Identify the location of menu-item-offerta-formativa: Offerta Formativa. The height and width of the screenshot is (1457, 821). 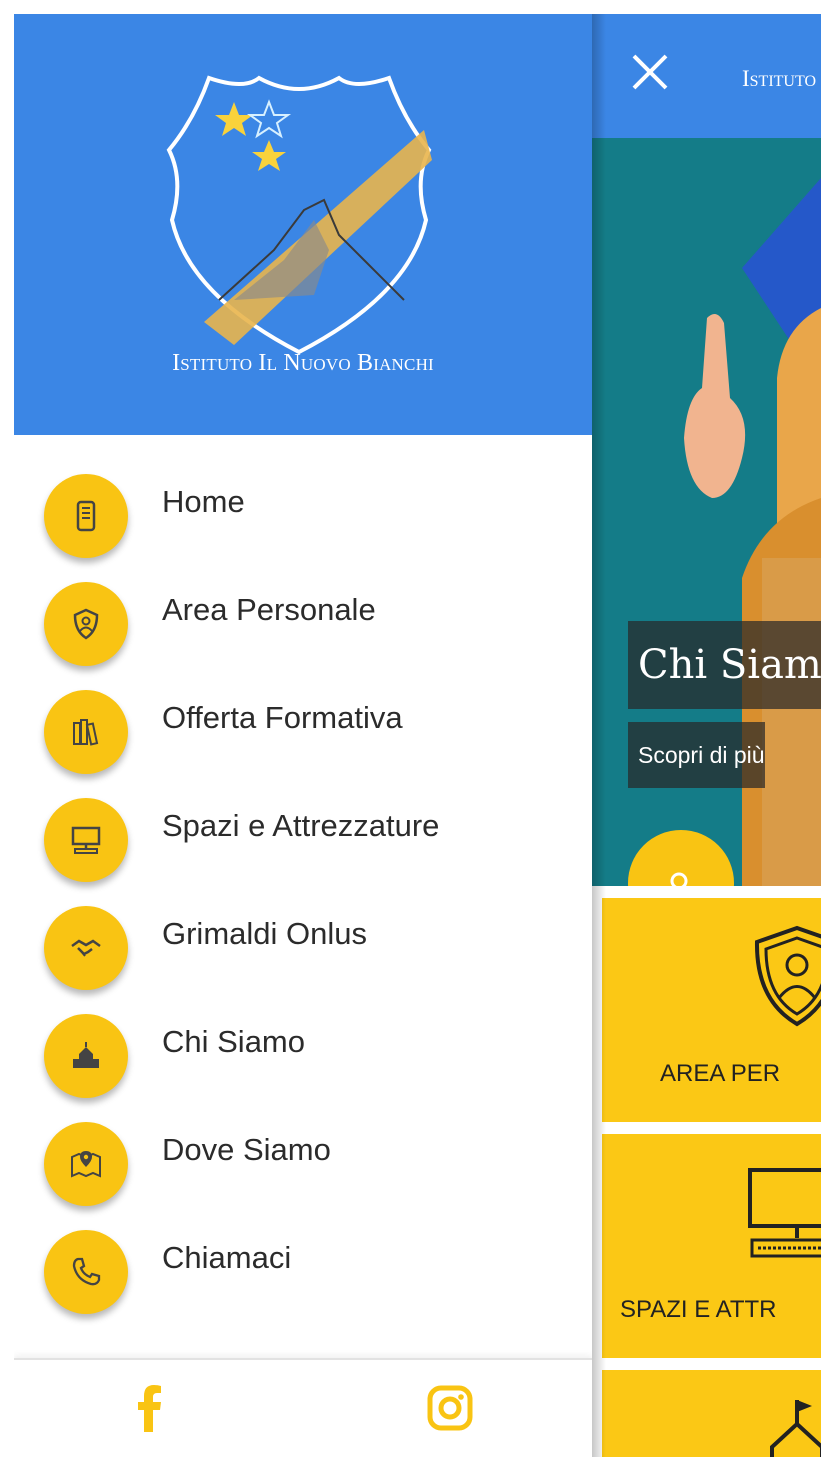
(303, 744).